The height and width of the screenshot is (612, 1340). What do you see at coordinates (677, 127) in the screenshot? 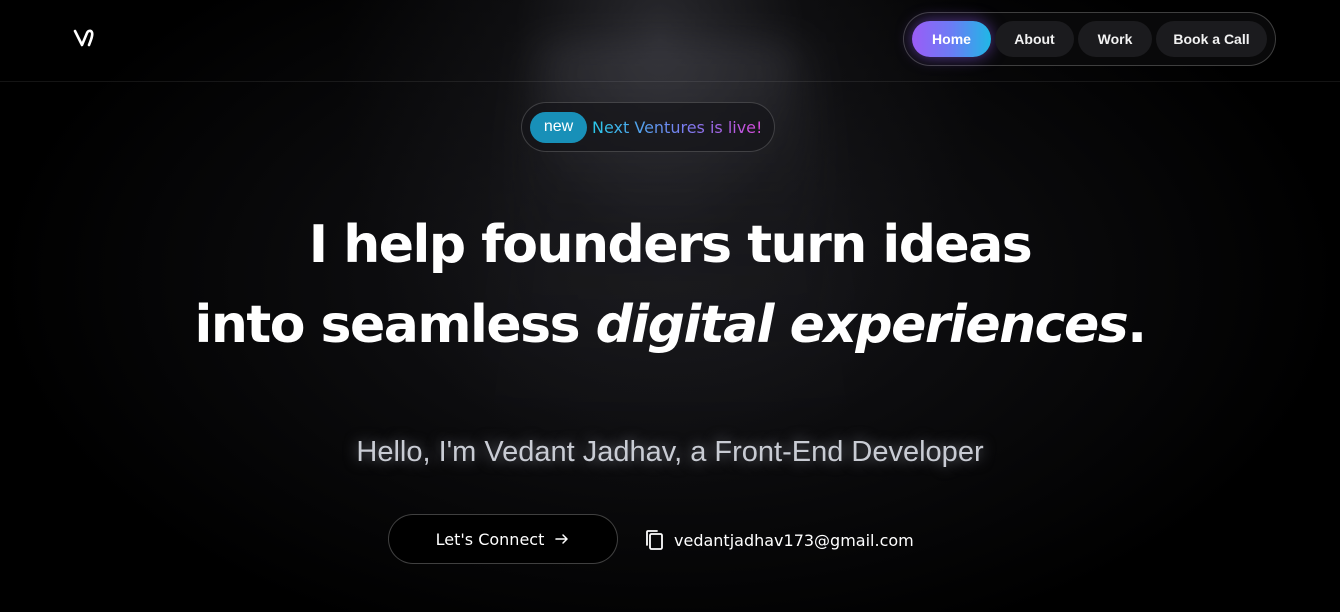
I see `announcement-text: Next Ventures is live!` at bounding box center [677, 127].